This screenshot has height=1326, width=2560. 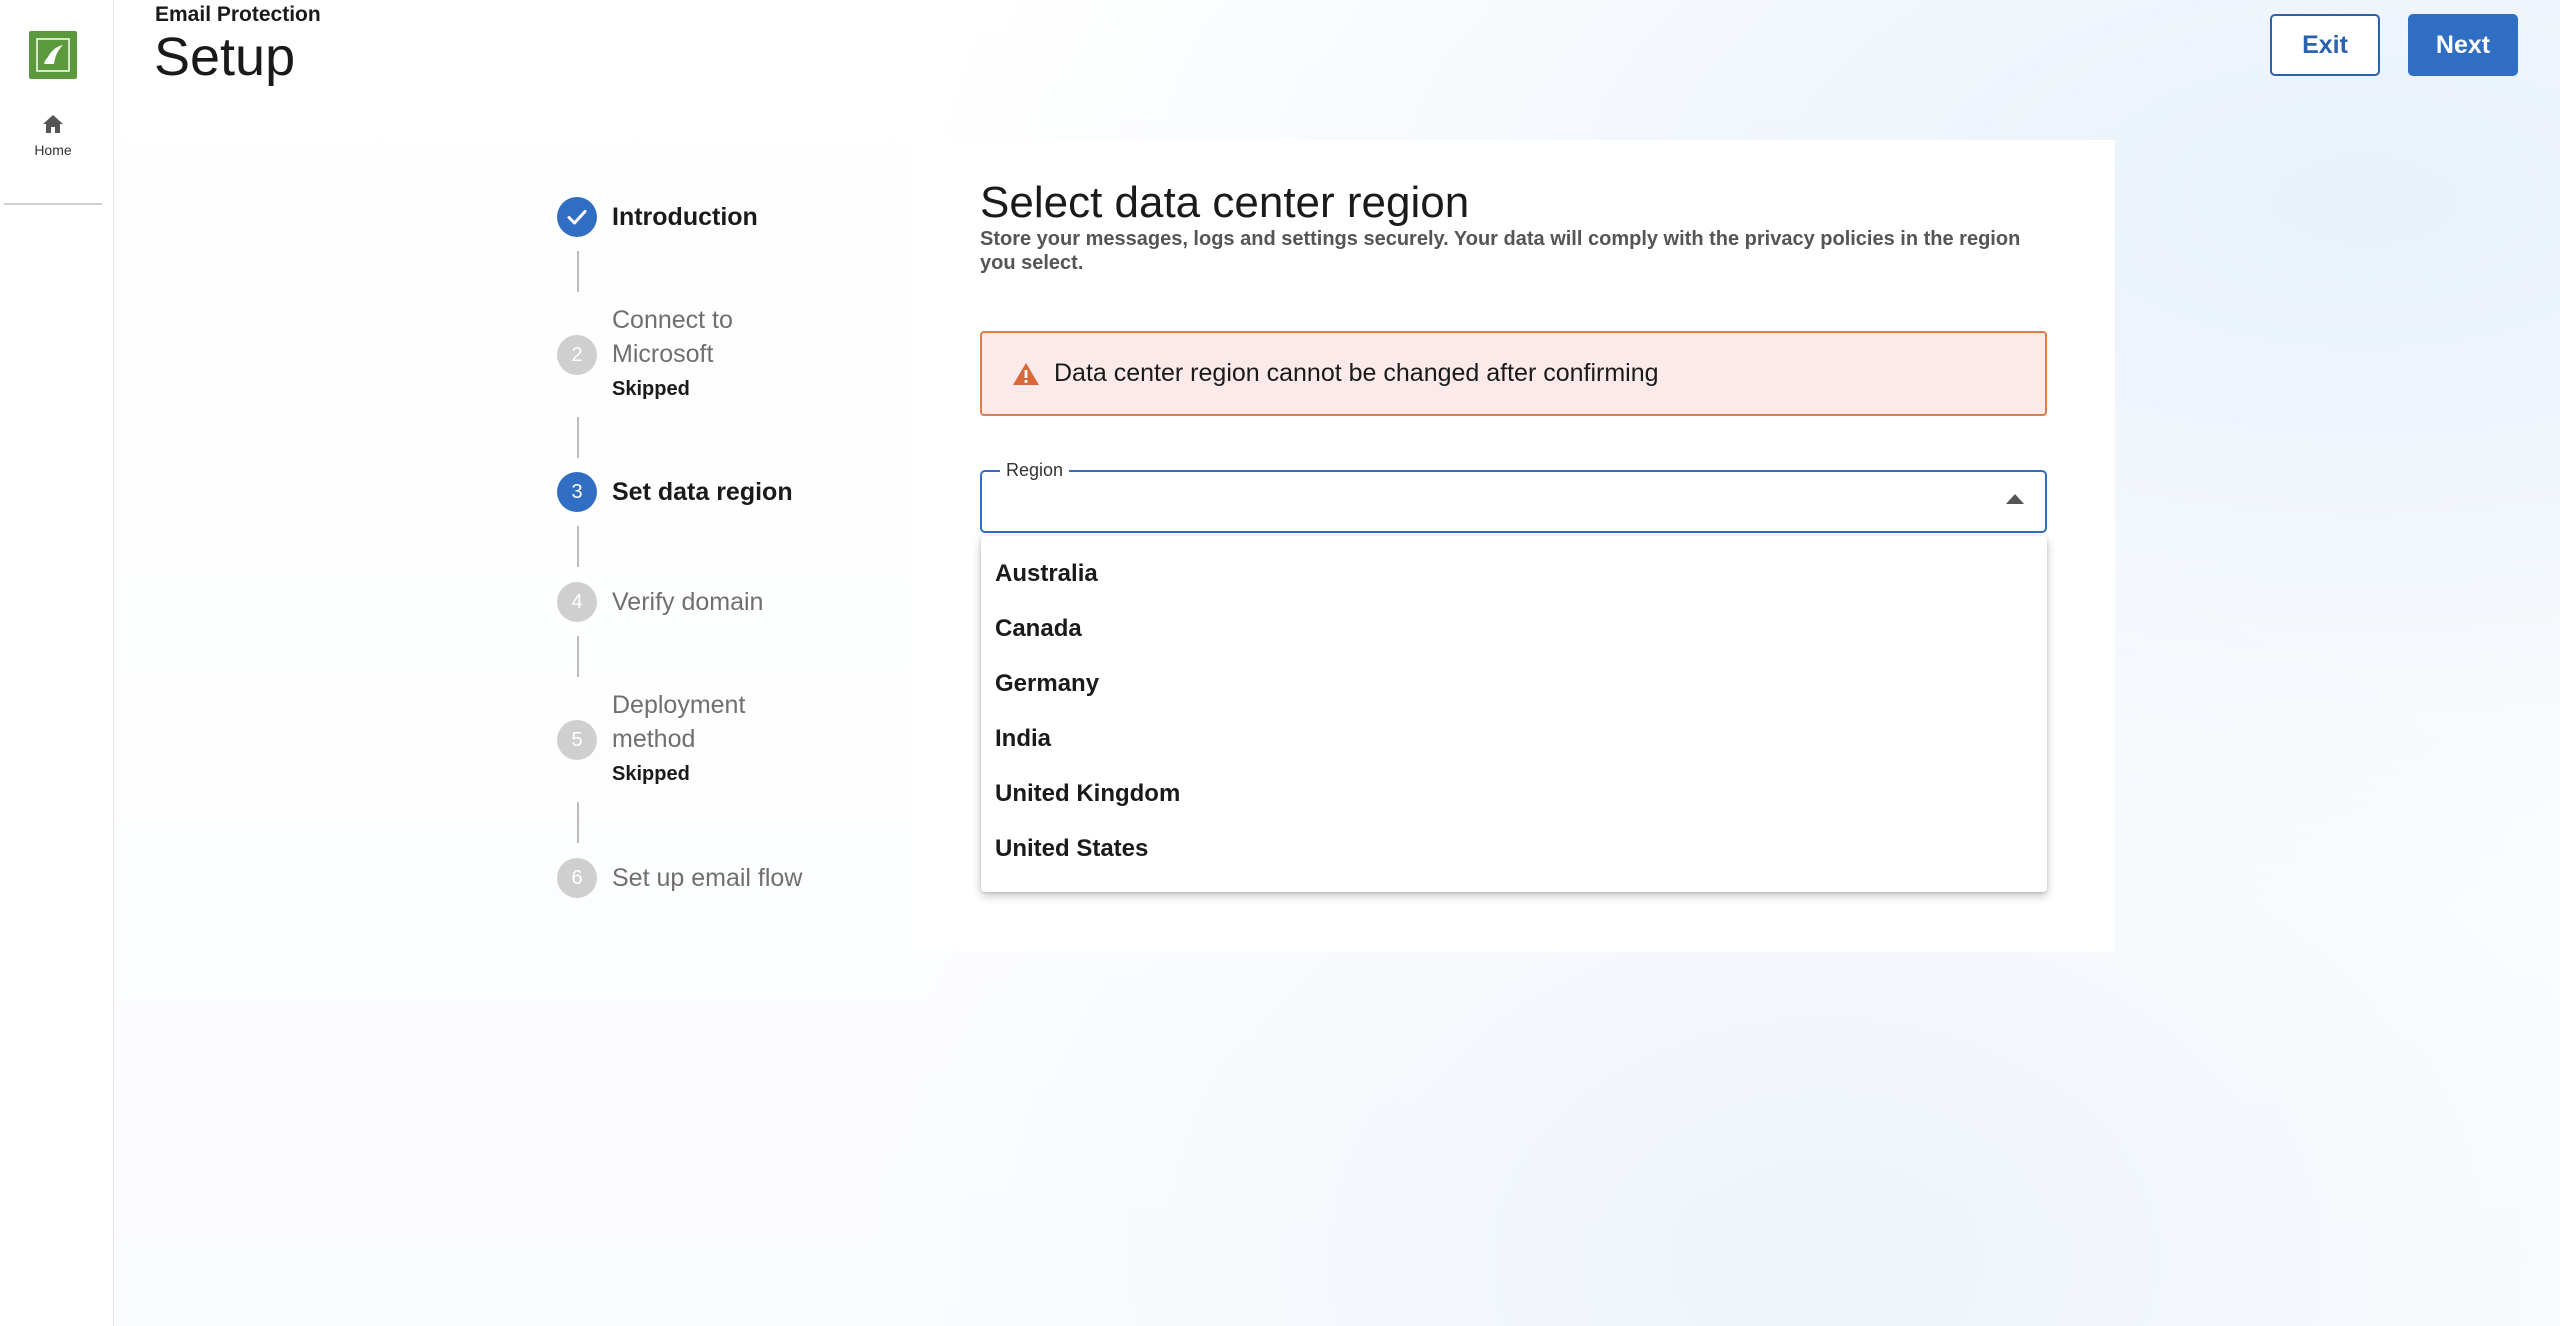 I want to click on home-icon, so click(x=53, y=124).